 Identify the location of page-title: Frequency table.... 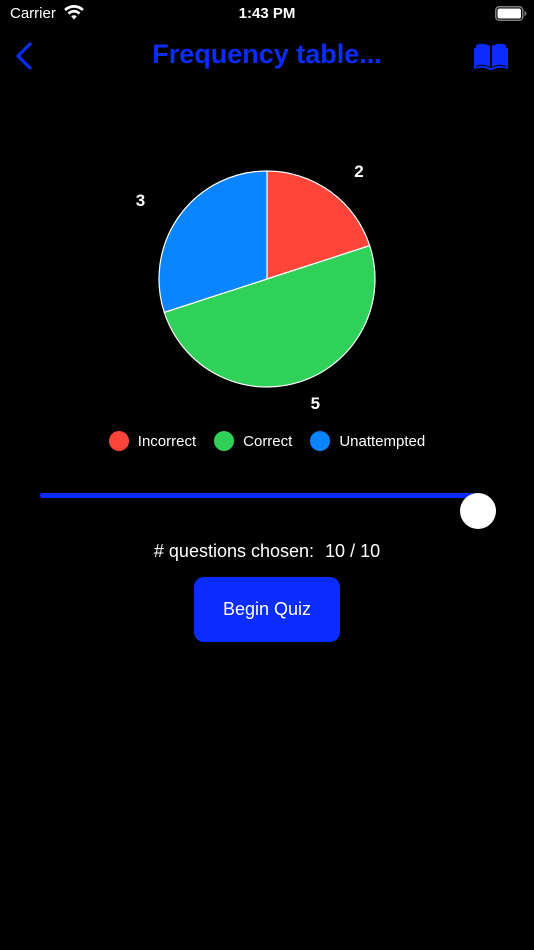
(267, 54).